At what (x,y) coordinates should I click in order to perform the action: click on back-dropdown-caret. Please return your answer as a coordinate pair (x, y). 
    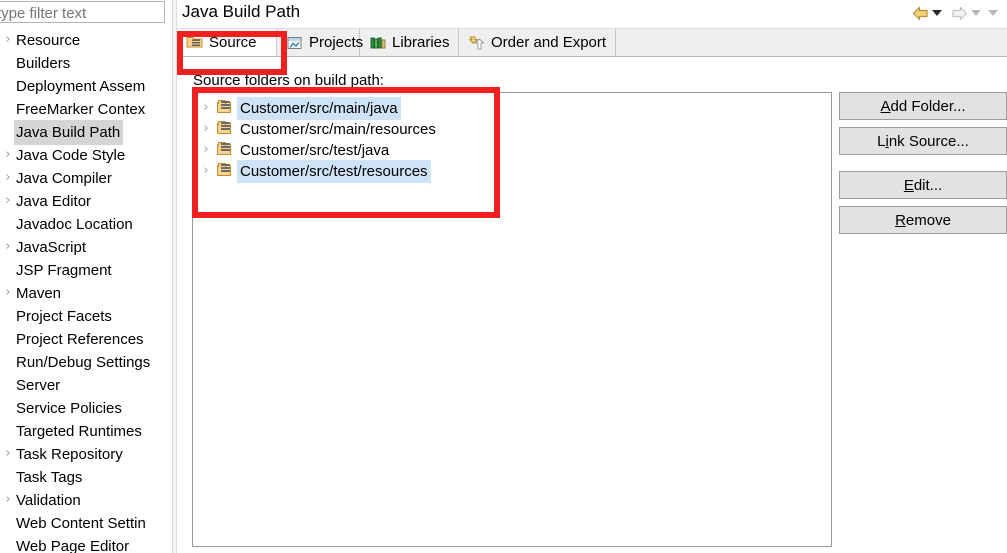
    Looking at the image, I should click on (937, 13).